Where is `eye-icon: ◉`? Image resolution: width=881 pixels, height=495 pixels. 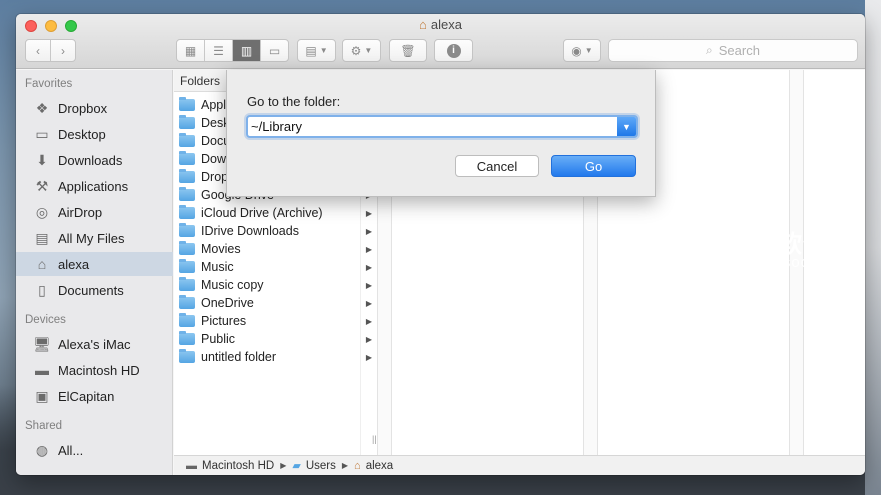 eye-icon: ◉ is located at coordinates (576, 50).